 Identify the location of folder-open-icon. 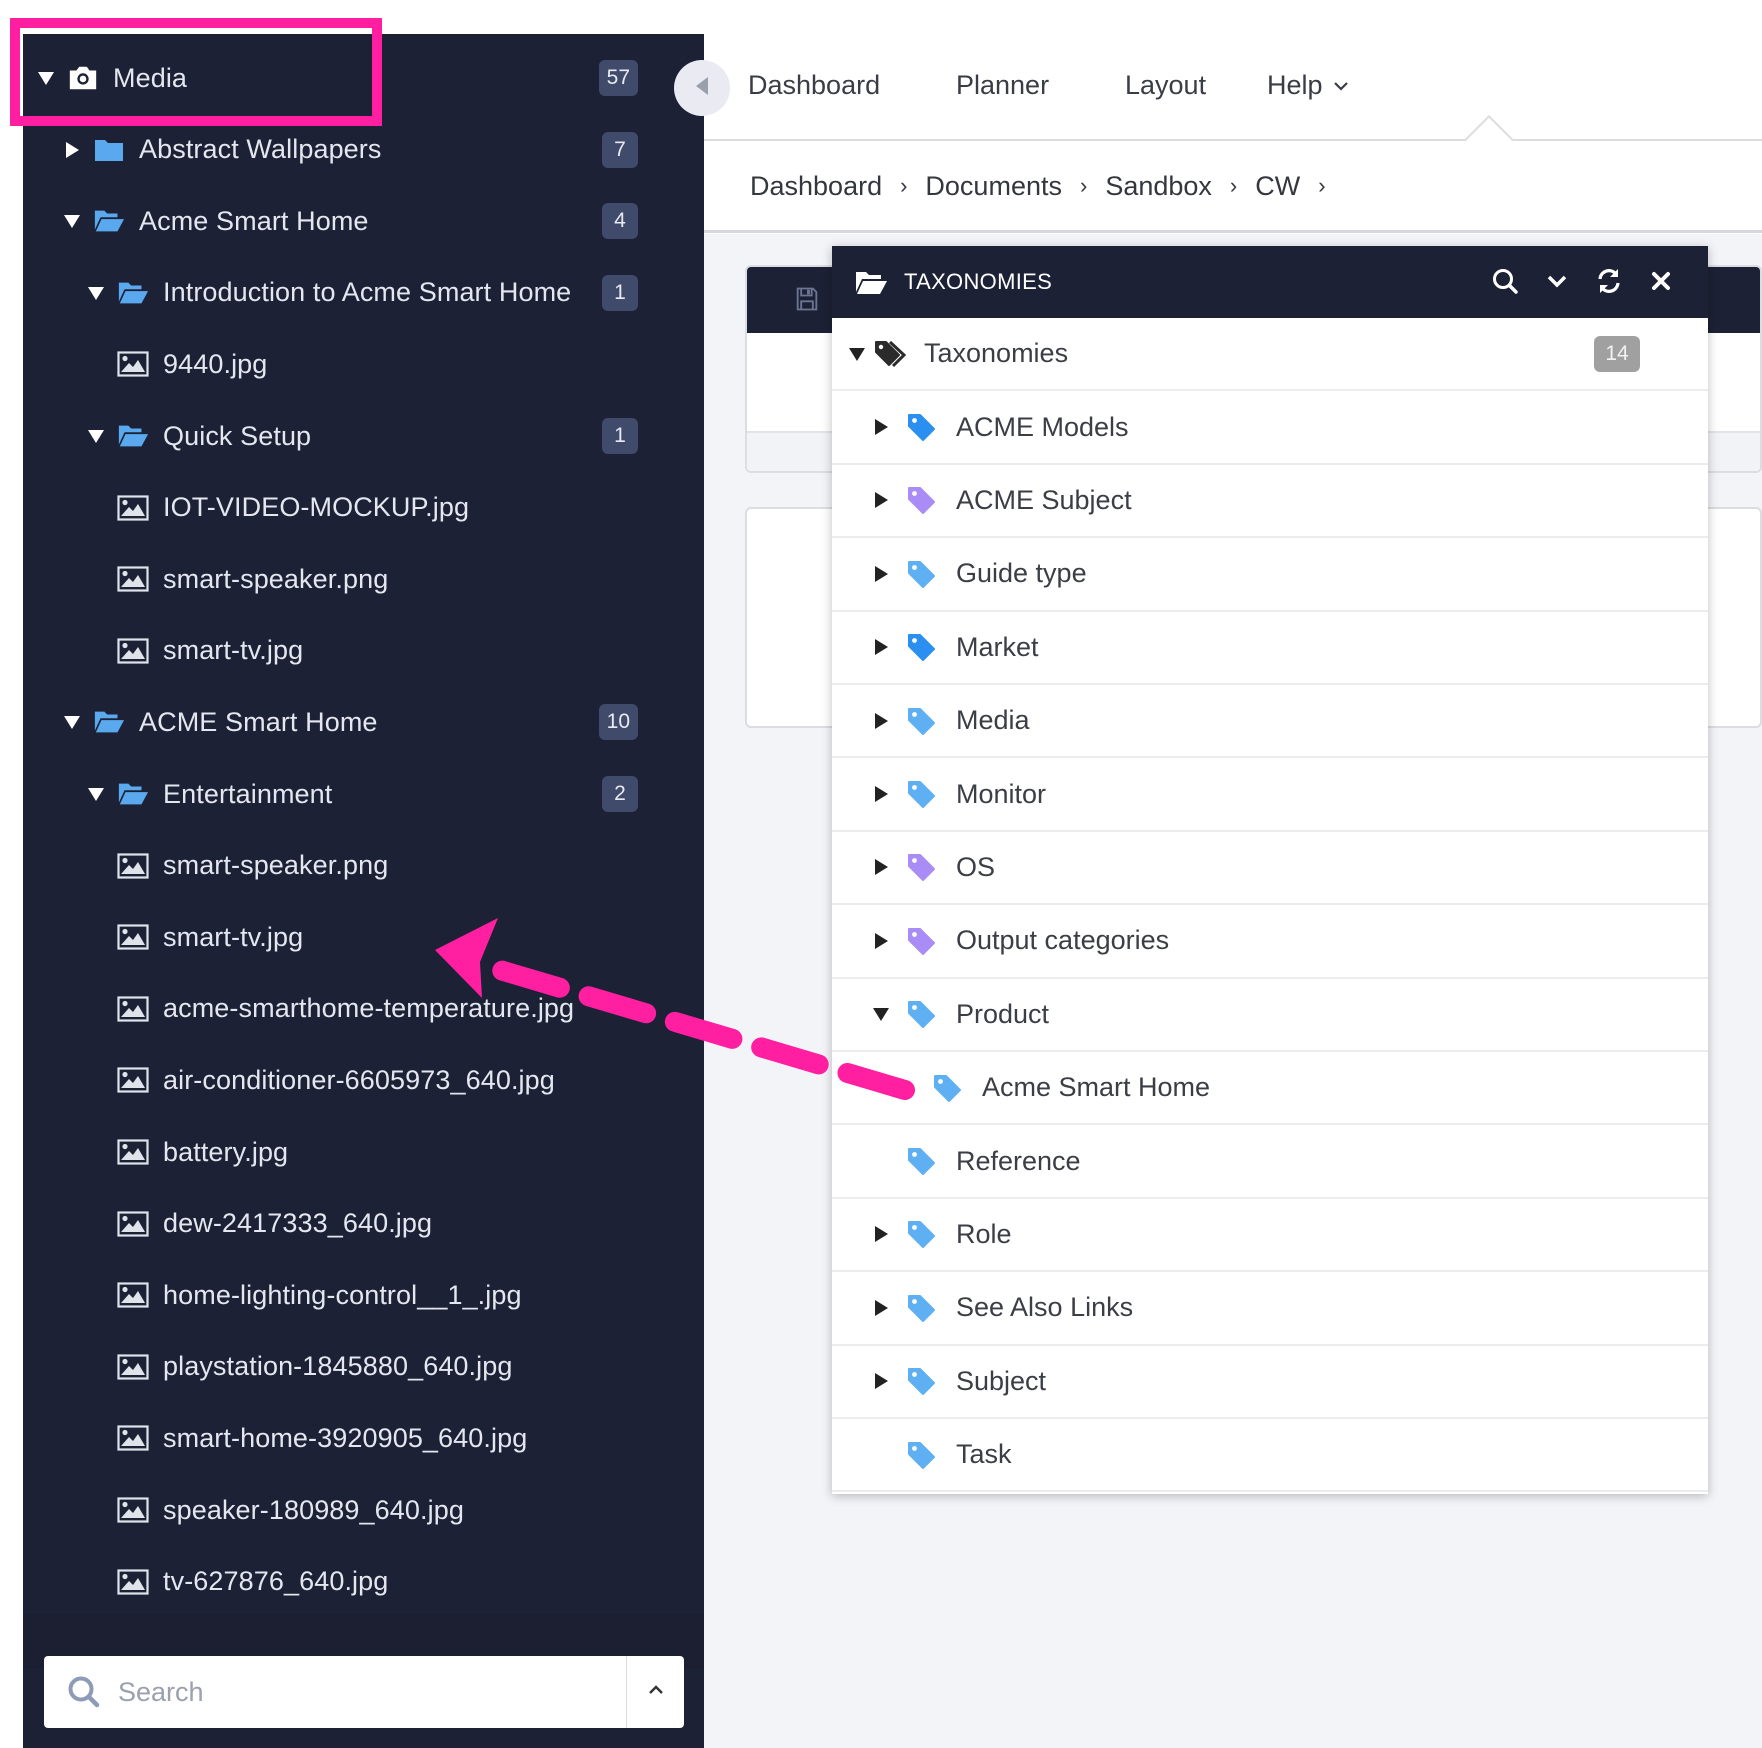
(109, 722).